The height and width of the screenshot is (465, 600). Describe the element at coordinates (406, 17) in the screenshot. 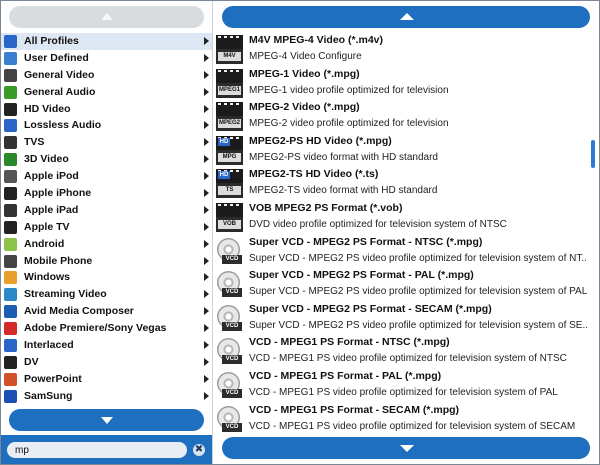

I see `format-scroll-up-button` at that location.